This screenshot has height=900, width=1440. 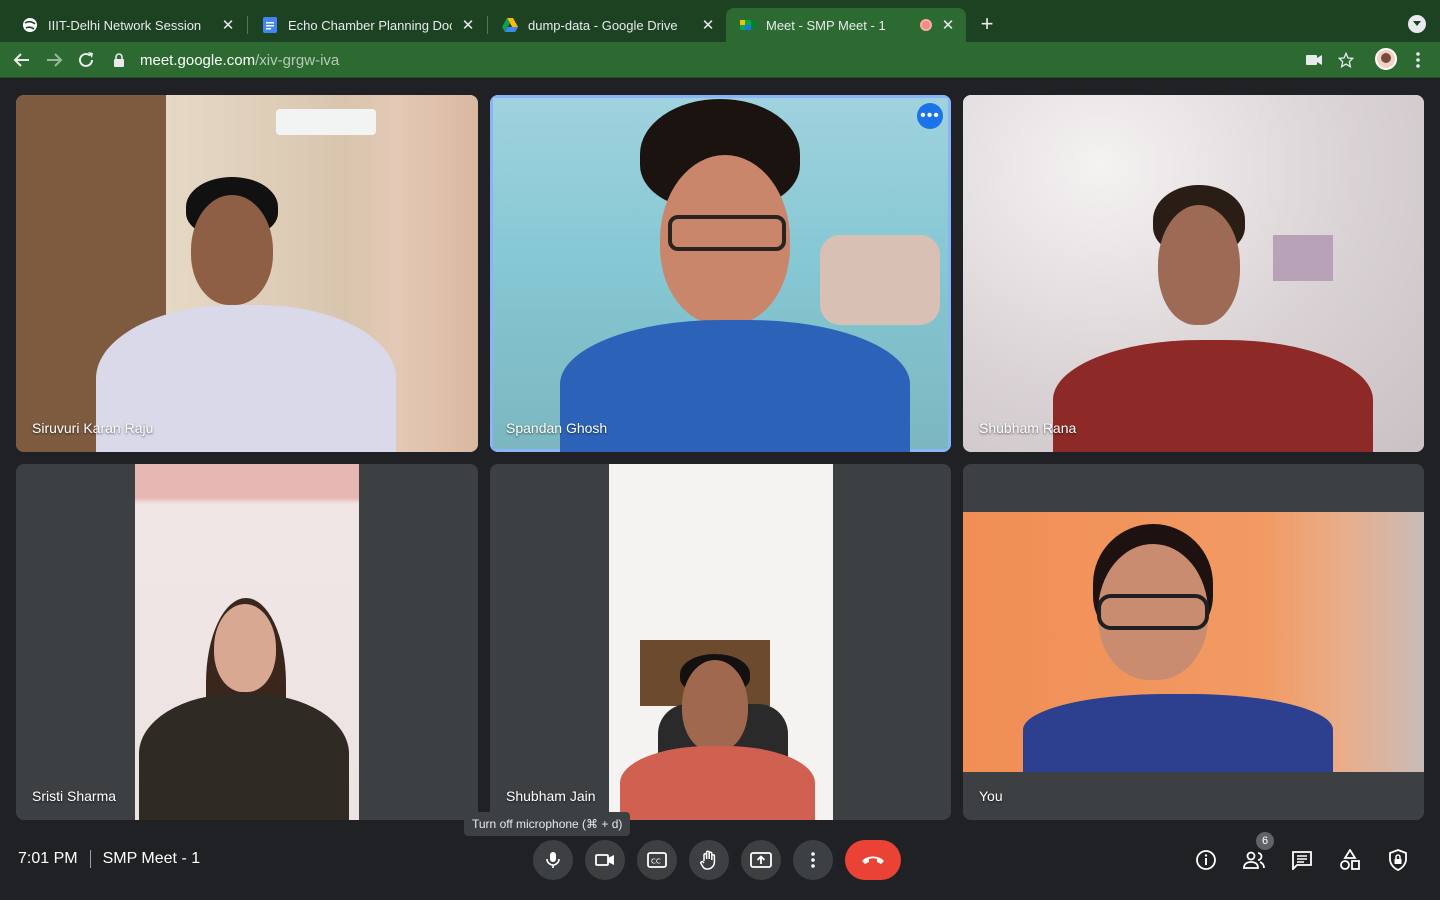 I want to click on arrow-left-icon, so click(x=21, y=60).